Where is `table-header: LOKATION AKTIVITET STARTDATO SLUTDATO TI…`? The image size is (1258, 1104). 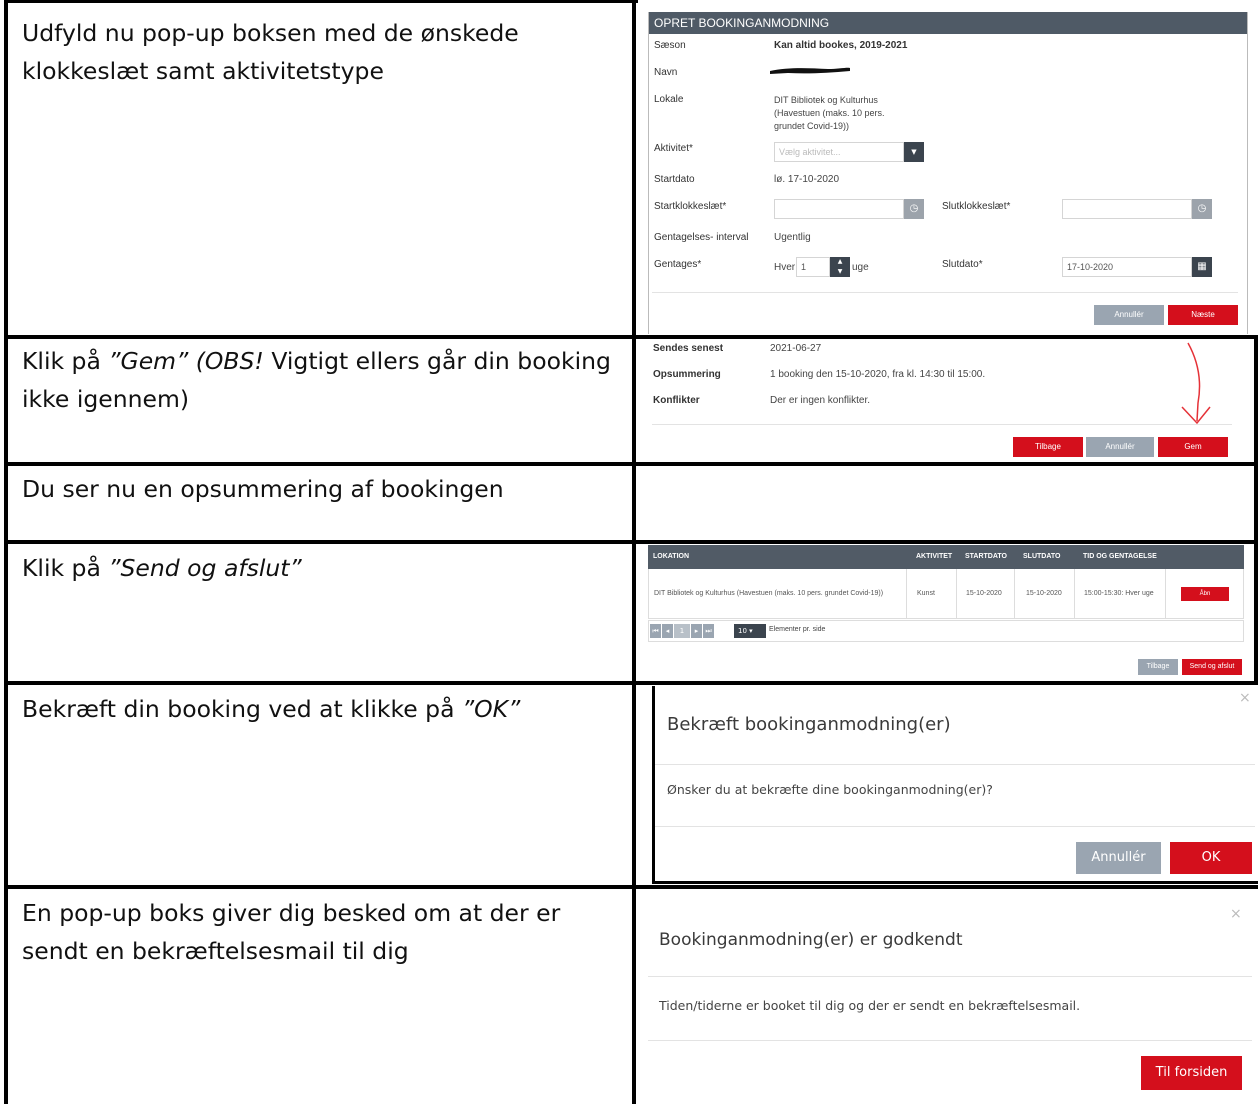 table-header: LOKATION AKTIVITET STARTDATO SLUTDATO TI… is located at coordinates (946, 557).